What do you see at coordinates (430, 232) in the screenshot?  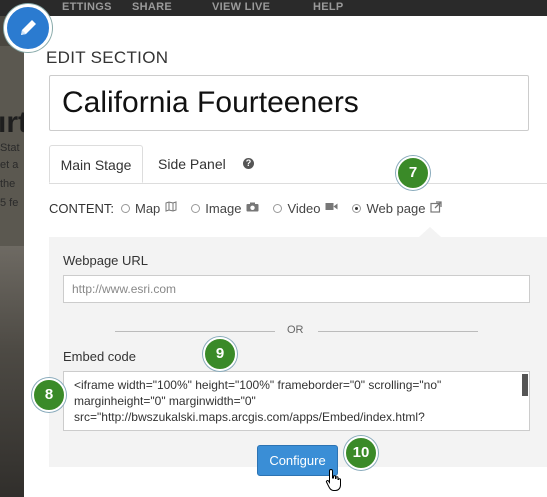 I see `panel-pointer` at bounding box center [430, 232].